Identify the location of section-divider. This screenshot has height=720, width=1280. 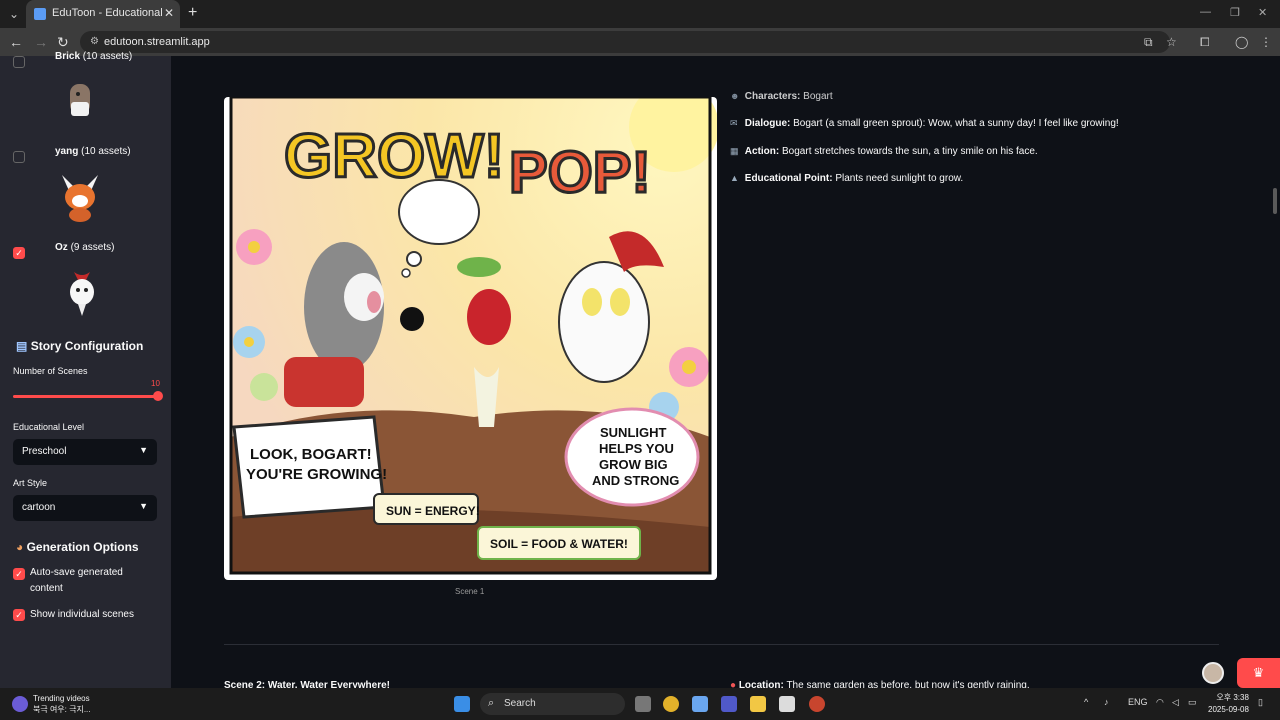
(721, 644).